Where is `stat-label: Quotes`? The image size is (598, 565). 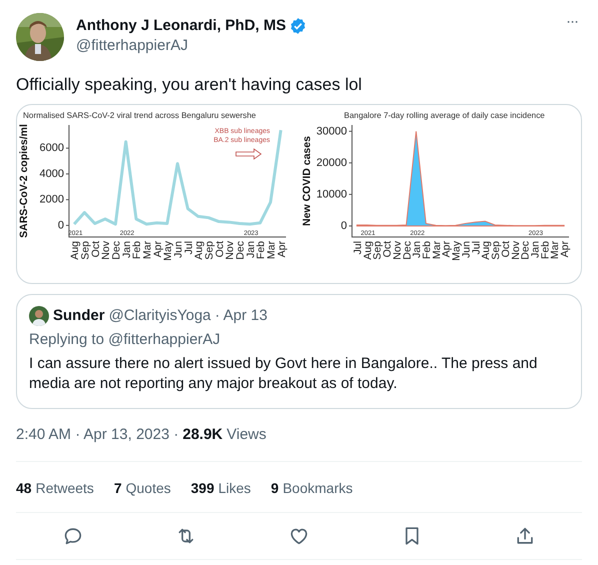
stat-label: Quotes is located at coordinates (148, 488).